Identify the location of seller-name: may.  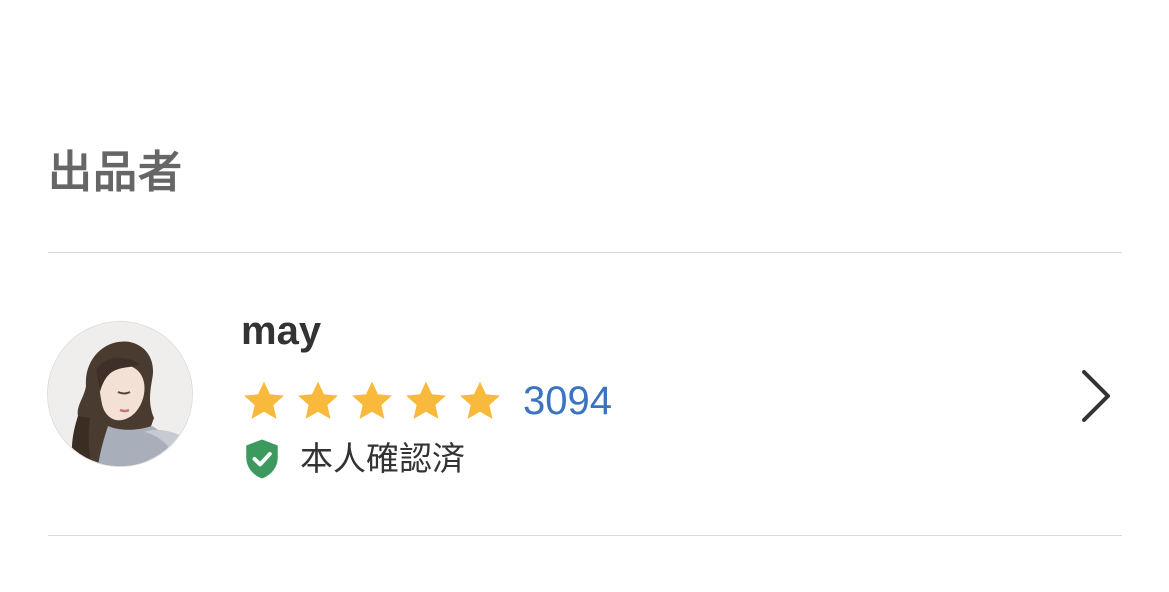
(281, 331).